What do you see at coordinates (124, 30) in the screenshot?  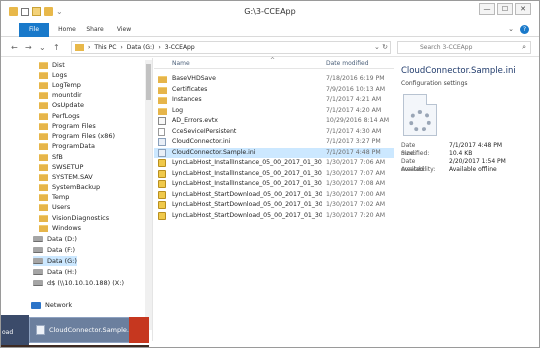 I see `tab-view: View` at bounding box center [124, 30].